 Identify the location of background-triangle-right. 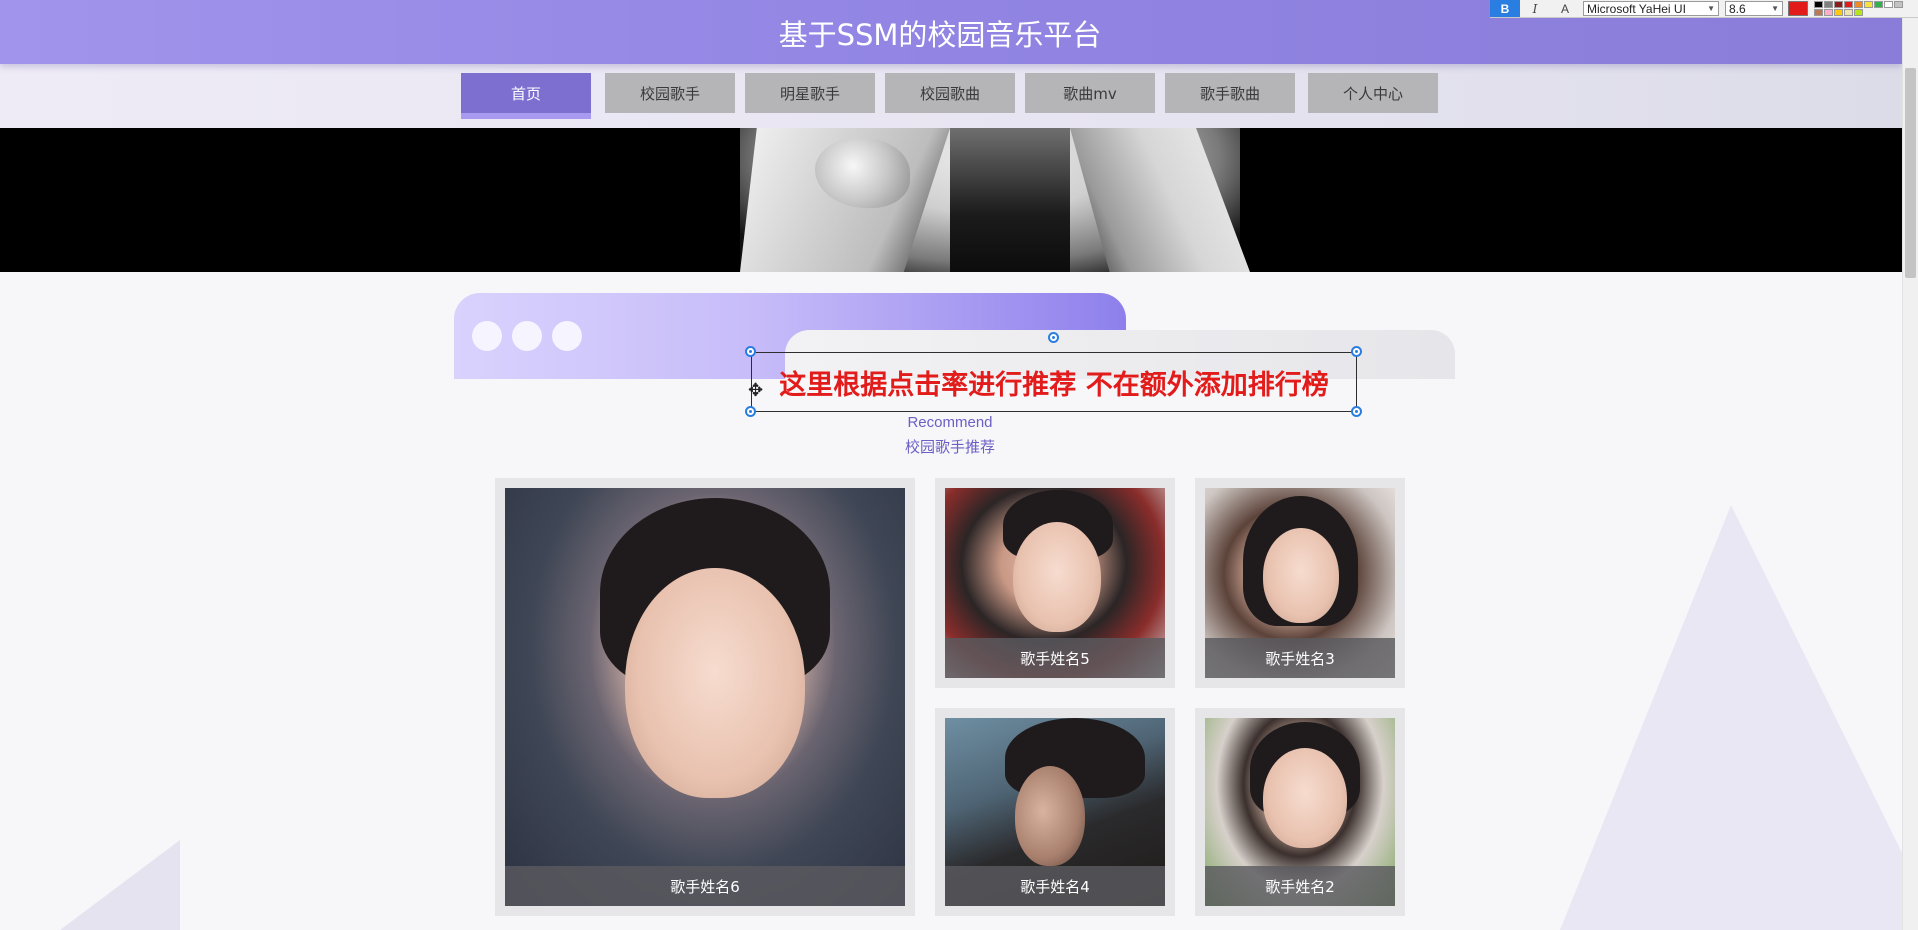
(1739, 717).